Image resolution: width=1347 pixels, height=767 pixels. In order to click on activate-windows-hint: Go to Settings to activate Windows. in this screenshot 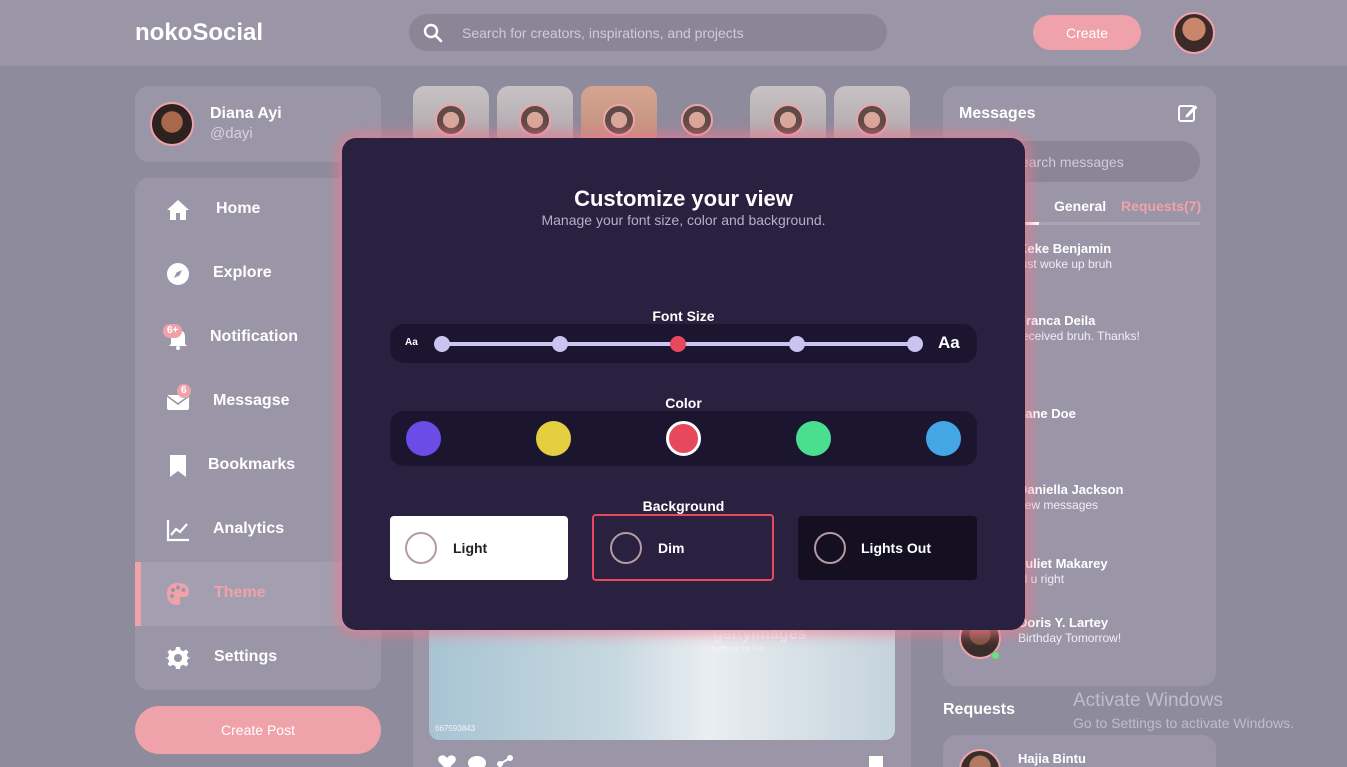, I will do `click(1183, 723)`.